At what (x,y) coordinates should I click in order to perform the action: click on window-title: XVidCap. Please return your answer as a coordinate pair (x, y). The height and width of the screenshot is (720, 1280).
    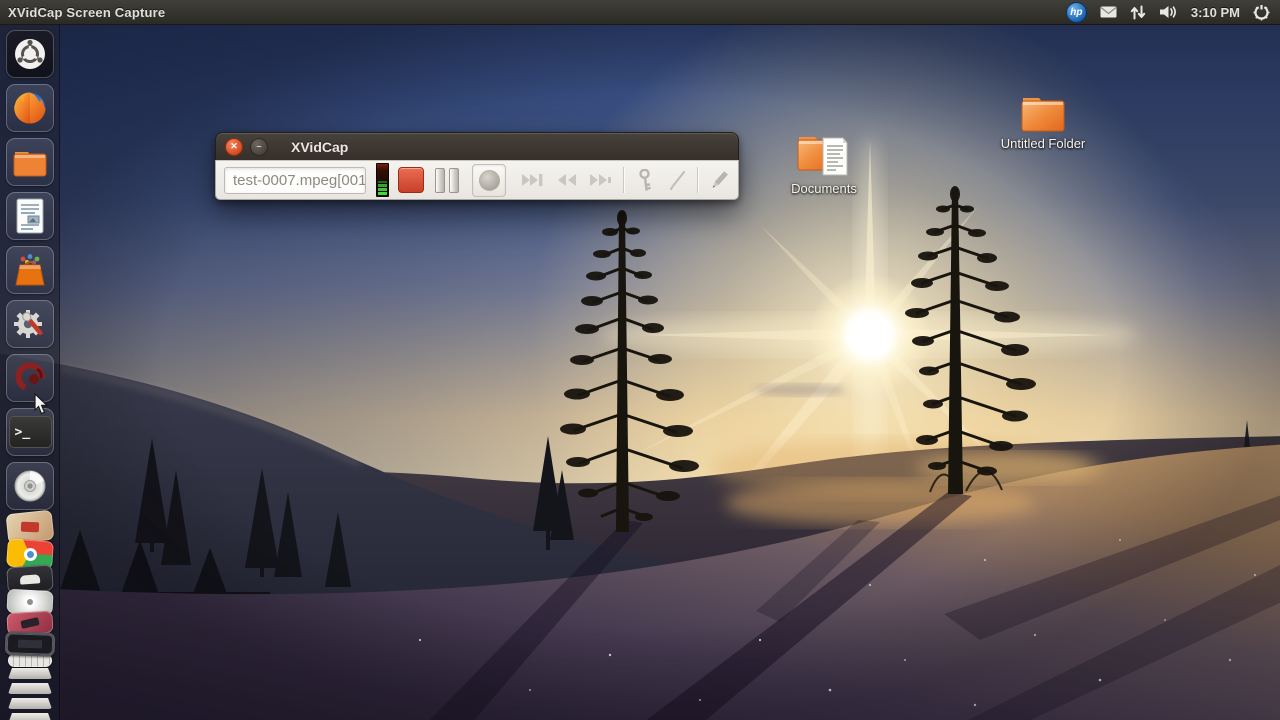
    Looking at the image, I should click on (320, 146).